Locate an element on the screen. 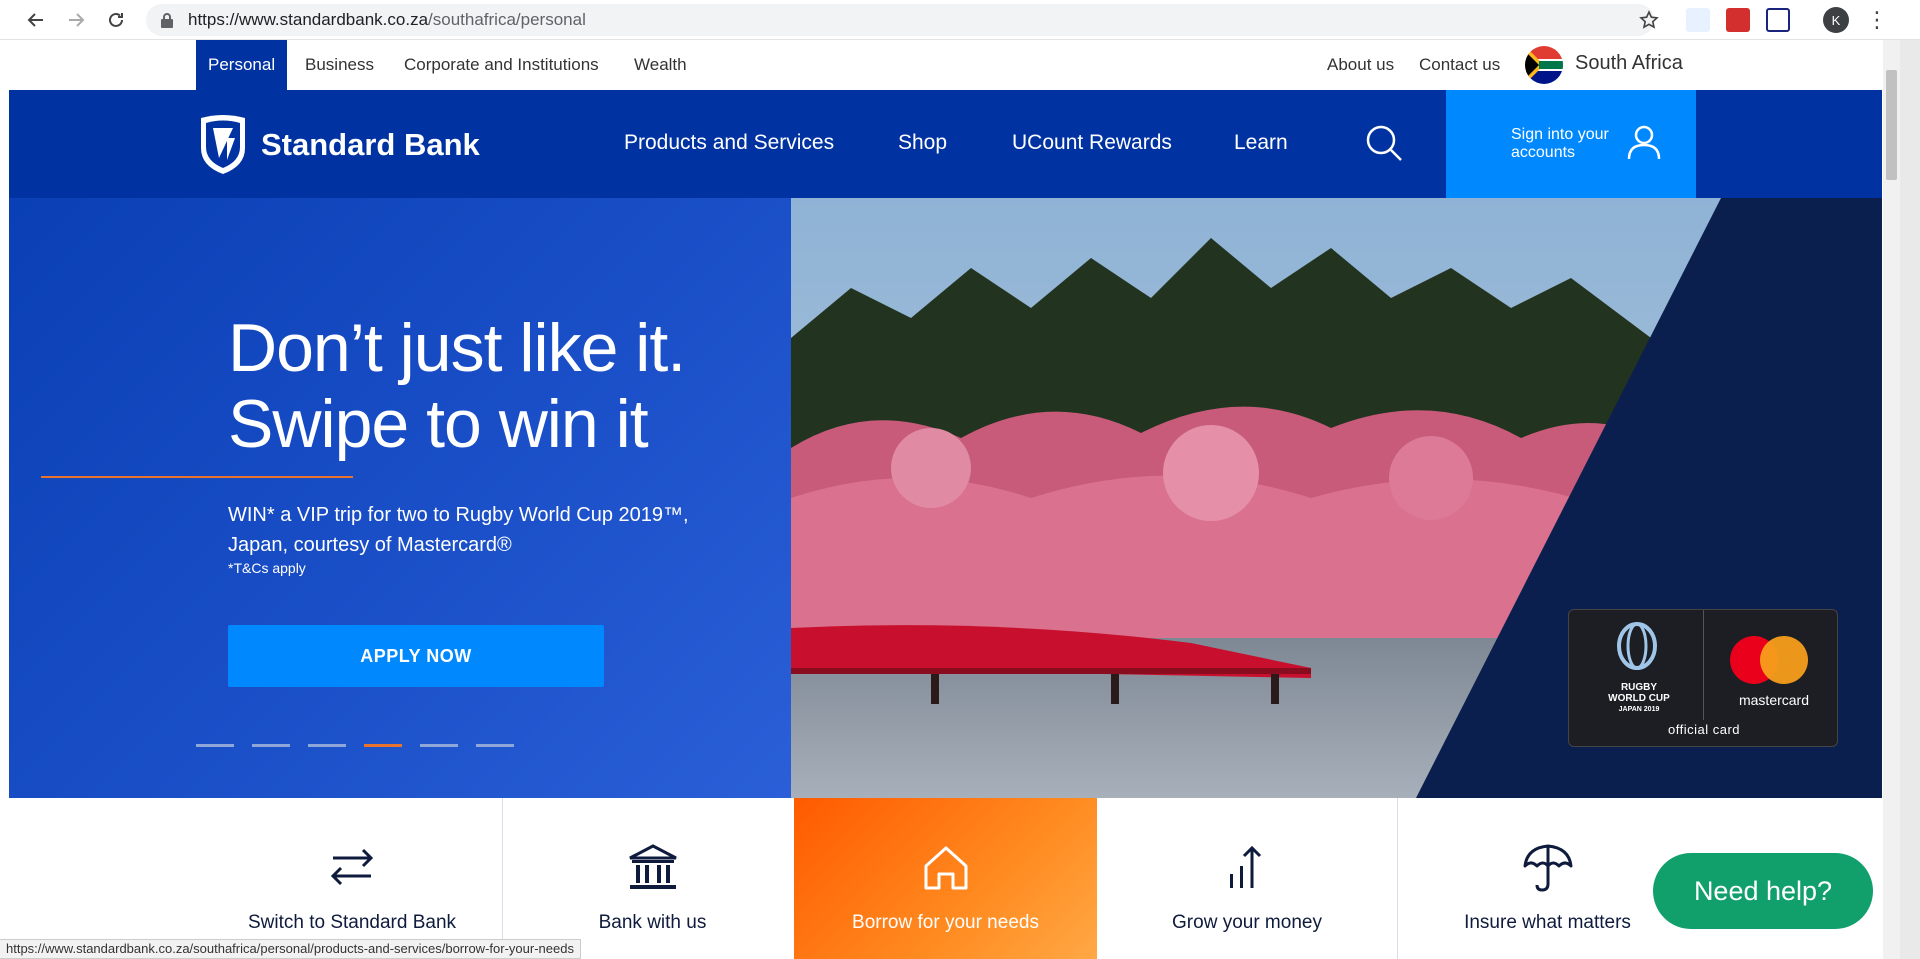 This screenshot has height=959, width=1920. shield-logo-icon is located at coordinates (223, 144).